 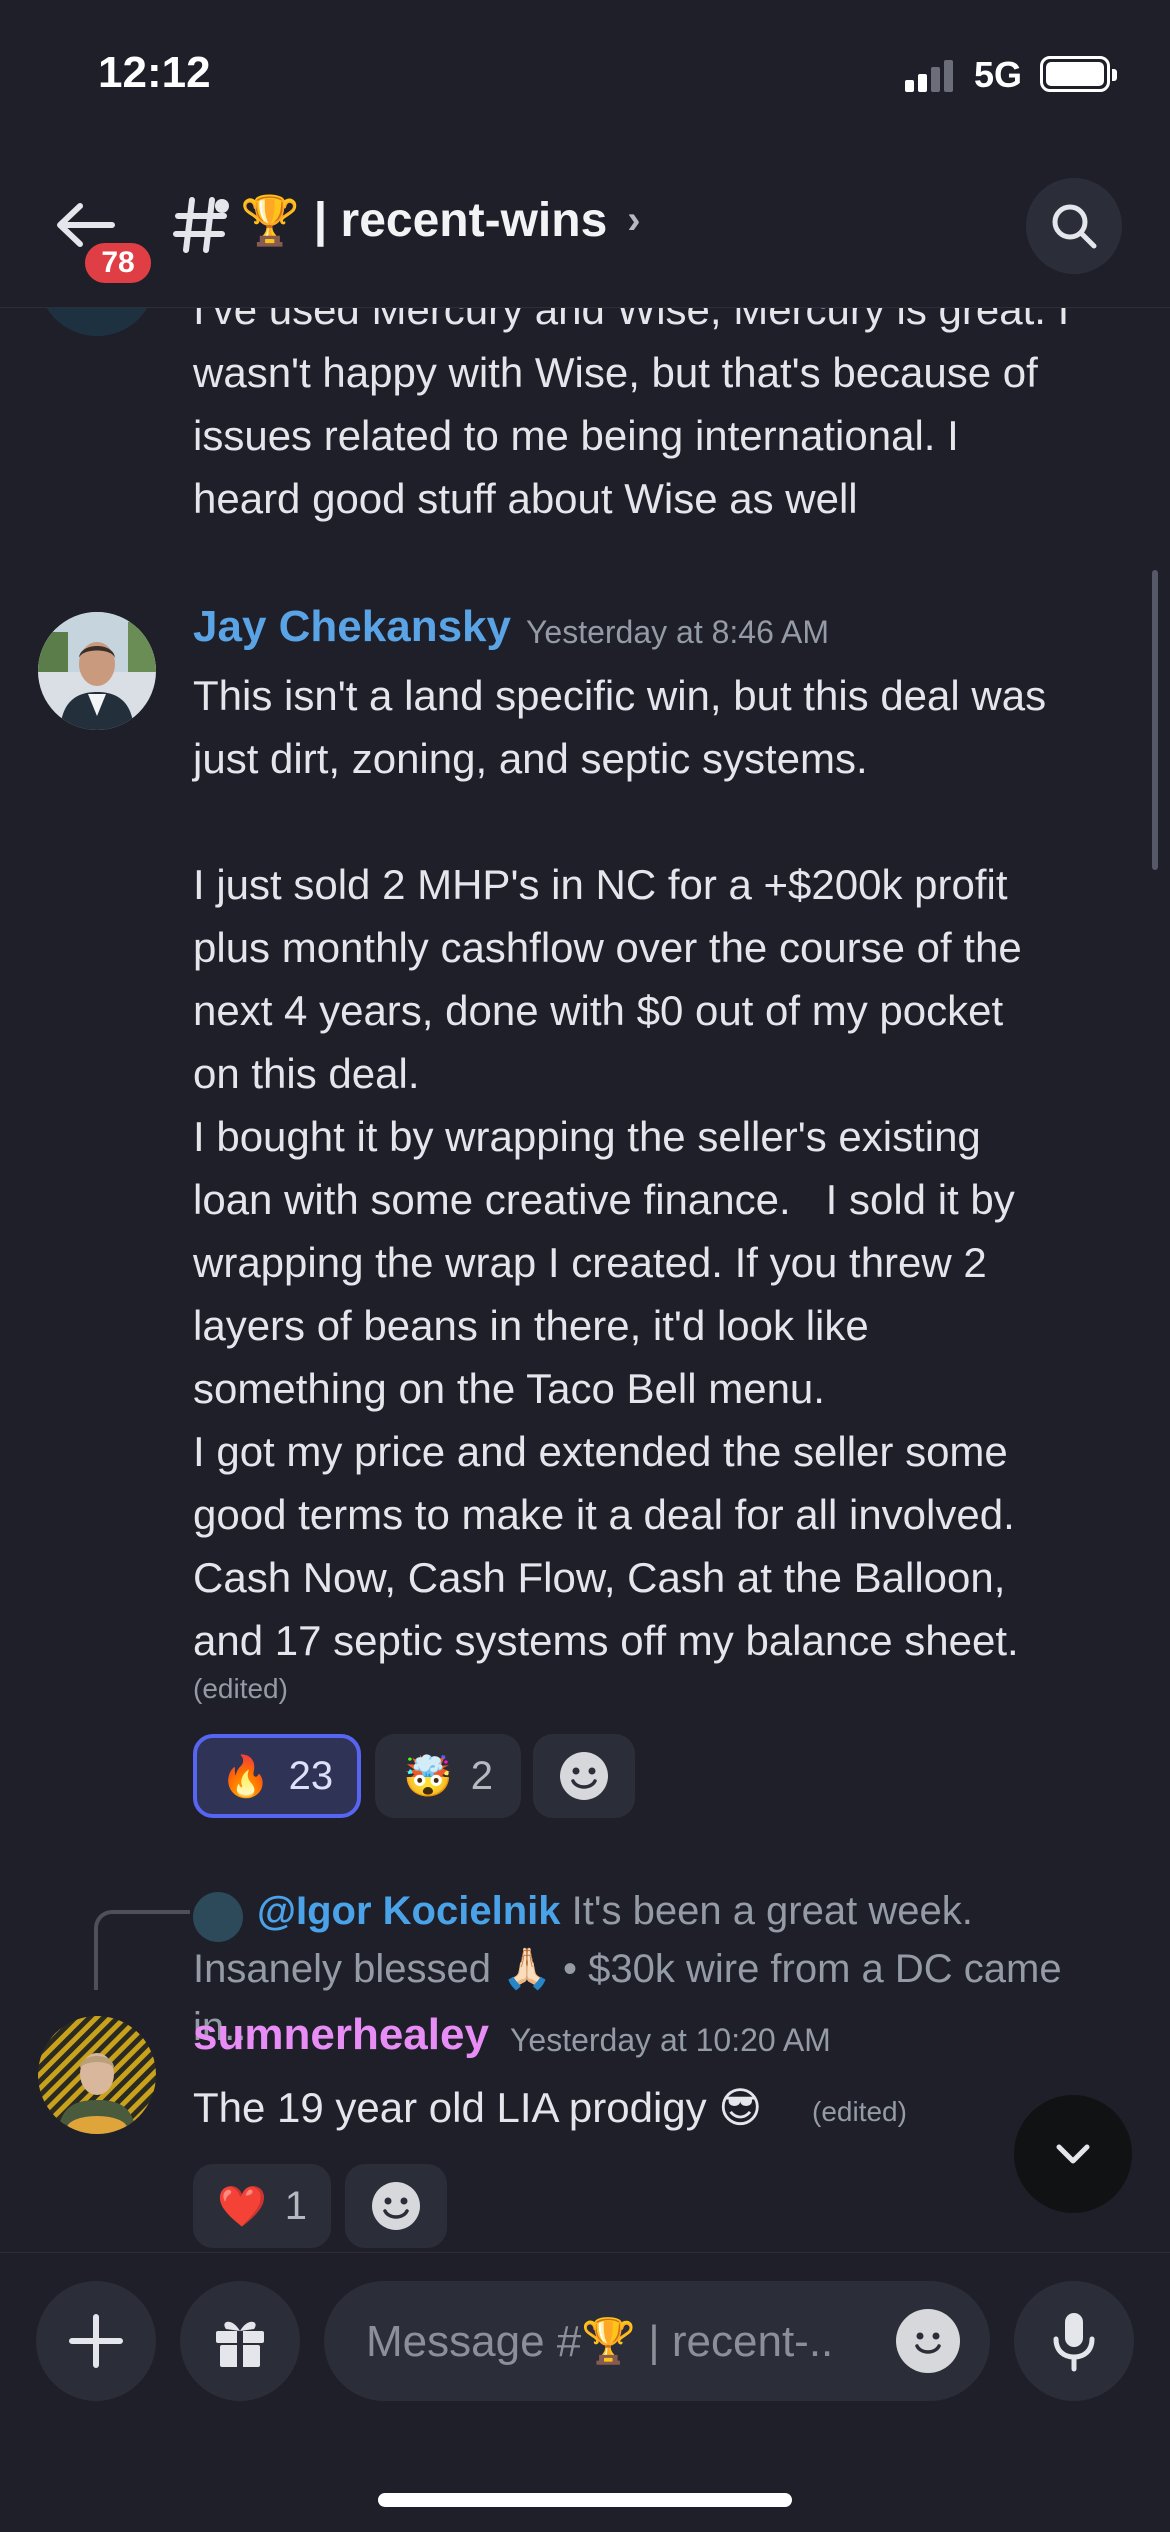 I want to click on heart-emoji: ❤️, so click(x=241, y=2206).